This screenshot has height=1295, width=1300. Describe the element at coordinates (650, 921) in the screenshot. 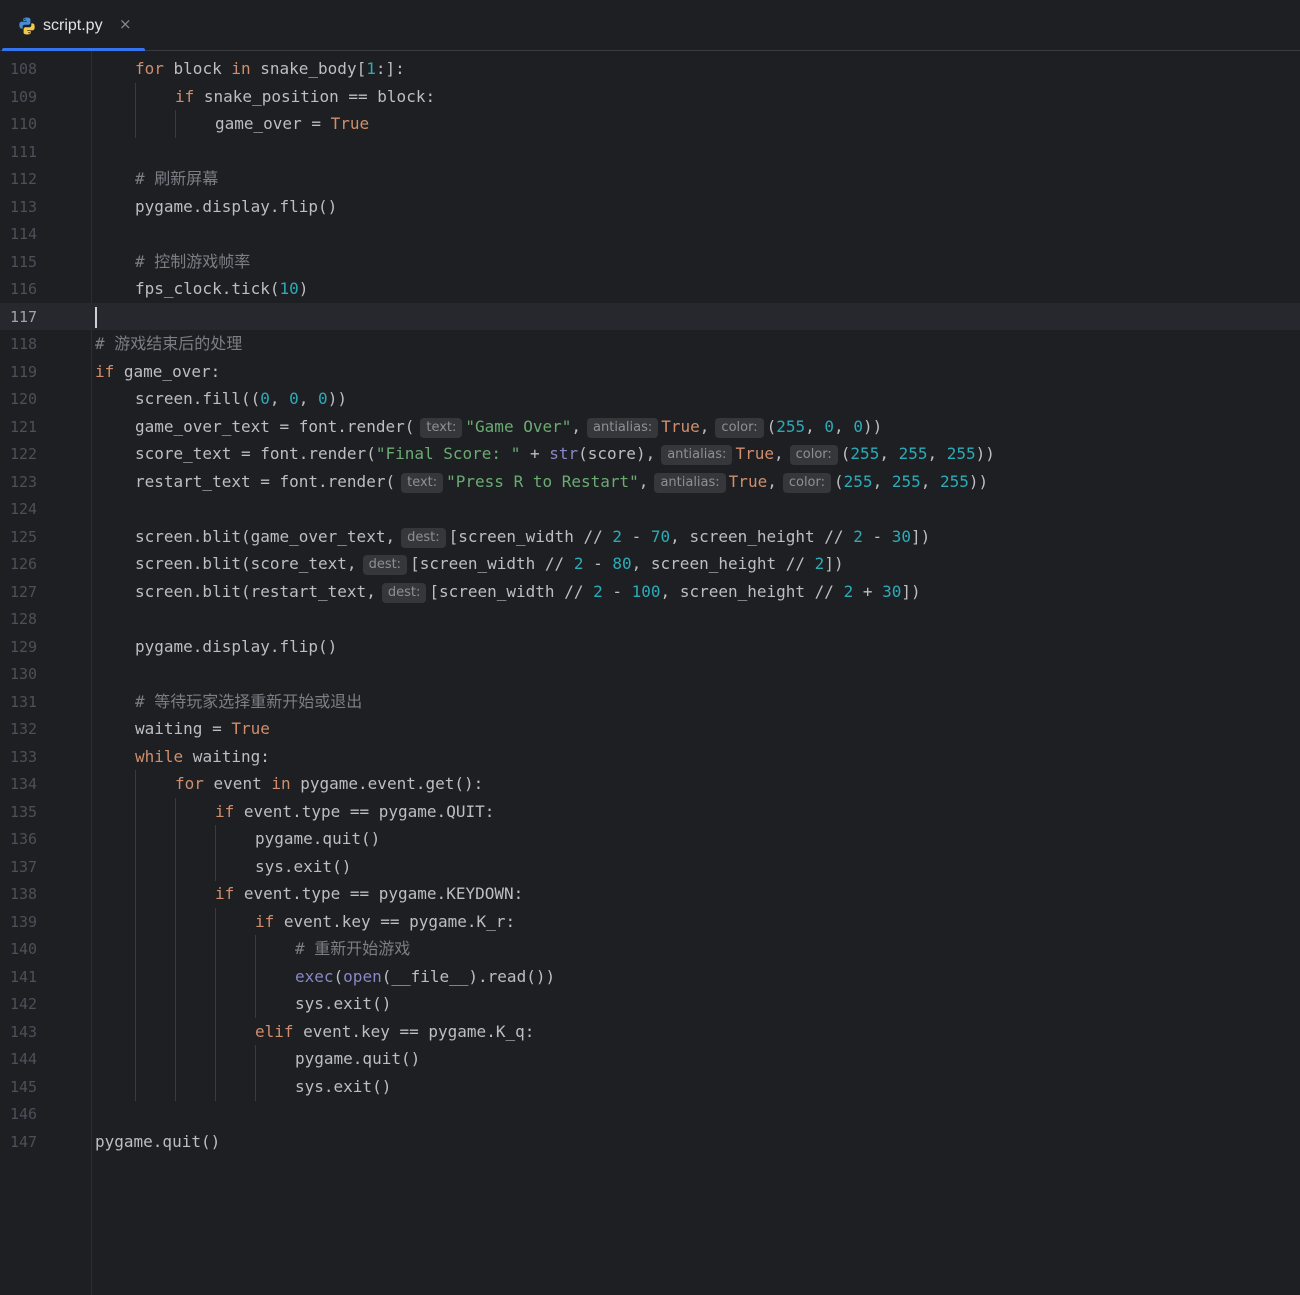

I see `code-line: 139 if event.key == pygame.K_r:` at that location.